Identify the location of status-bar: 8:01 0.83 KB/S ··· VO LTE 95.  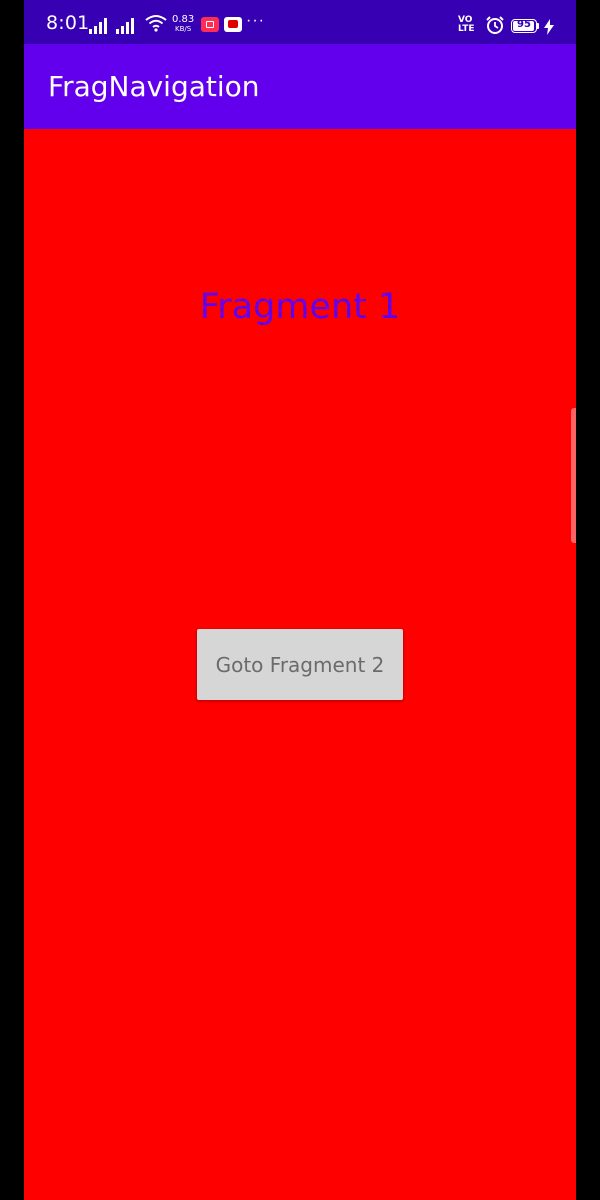
(300, 22).